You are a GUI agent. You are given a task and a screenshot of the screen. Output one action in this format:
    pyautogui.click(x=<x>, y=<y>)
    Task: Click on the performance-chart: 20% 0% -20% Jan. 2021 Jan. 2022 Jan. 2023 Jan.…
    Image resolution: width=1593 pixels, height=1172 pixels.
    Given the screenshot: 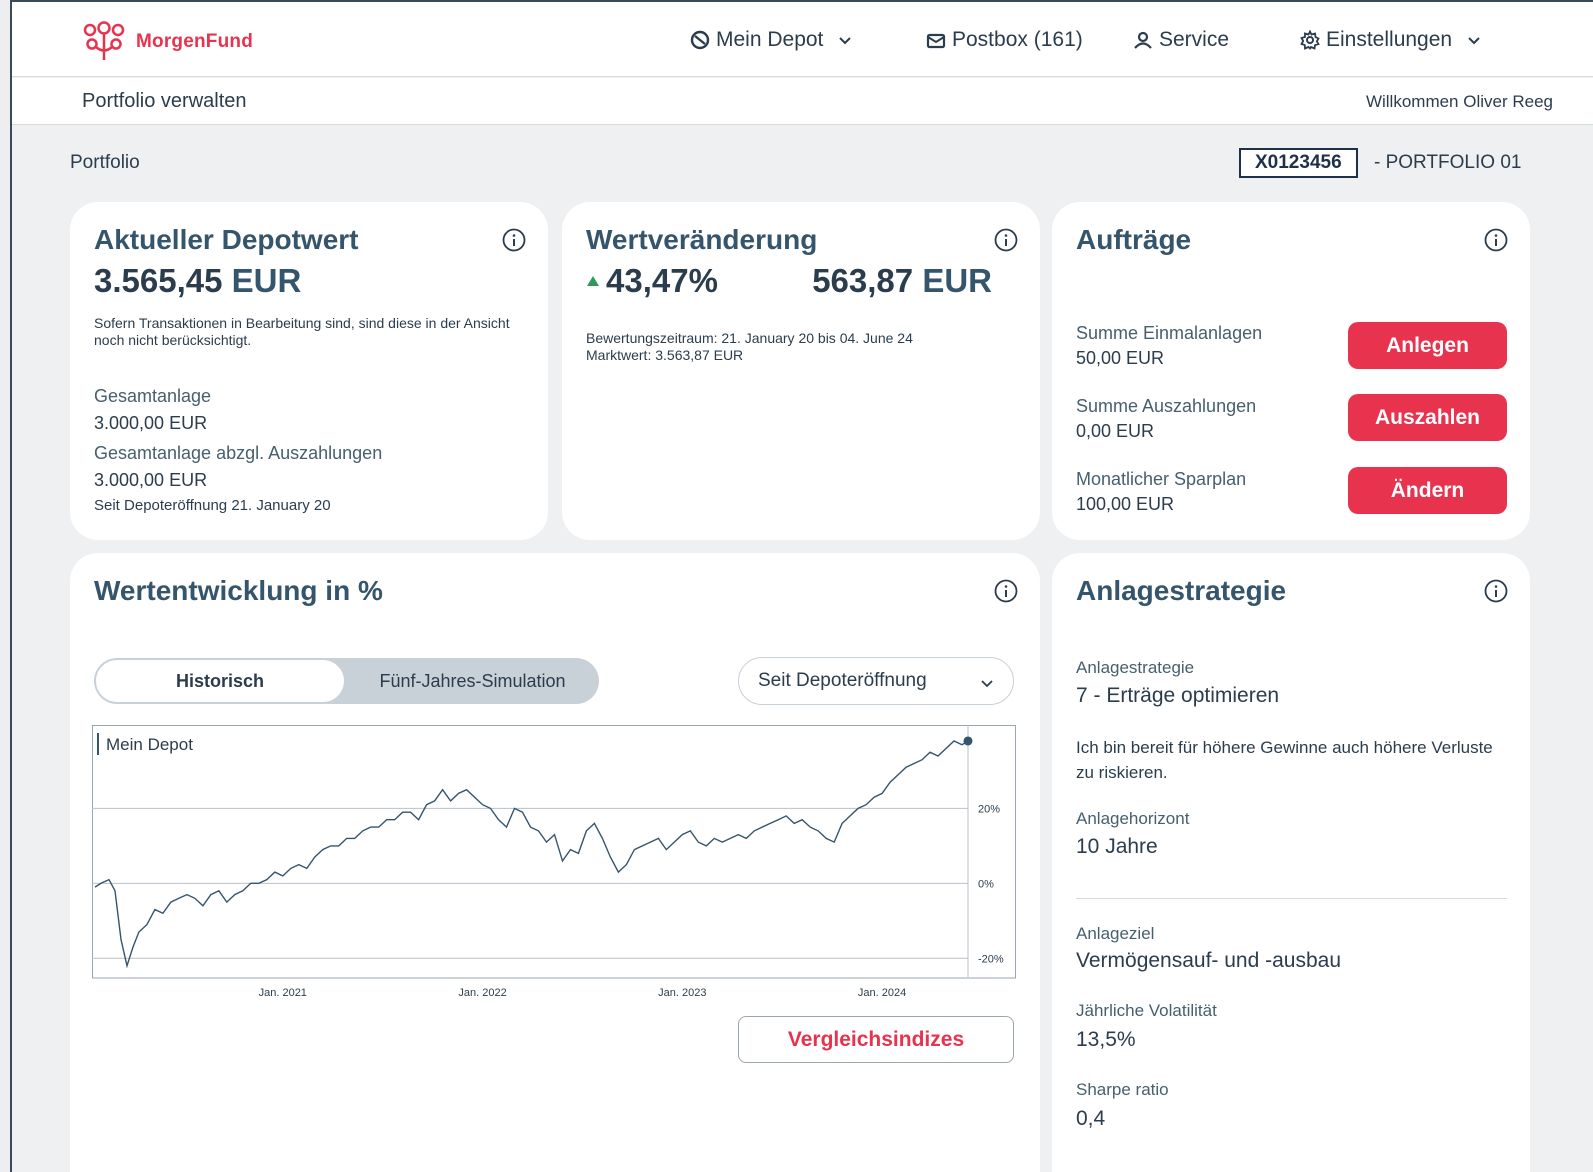 What is the action you would take?
    pyautogui.click(x=554, y=865)
    